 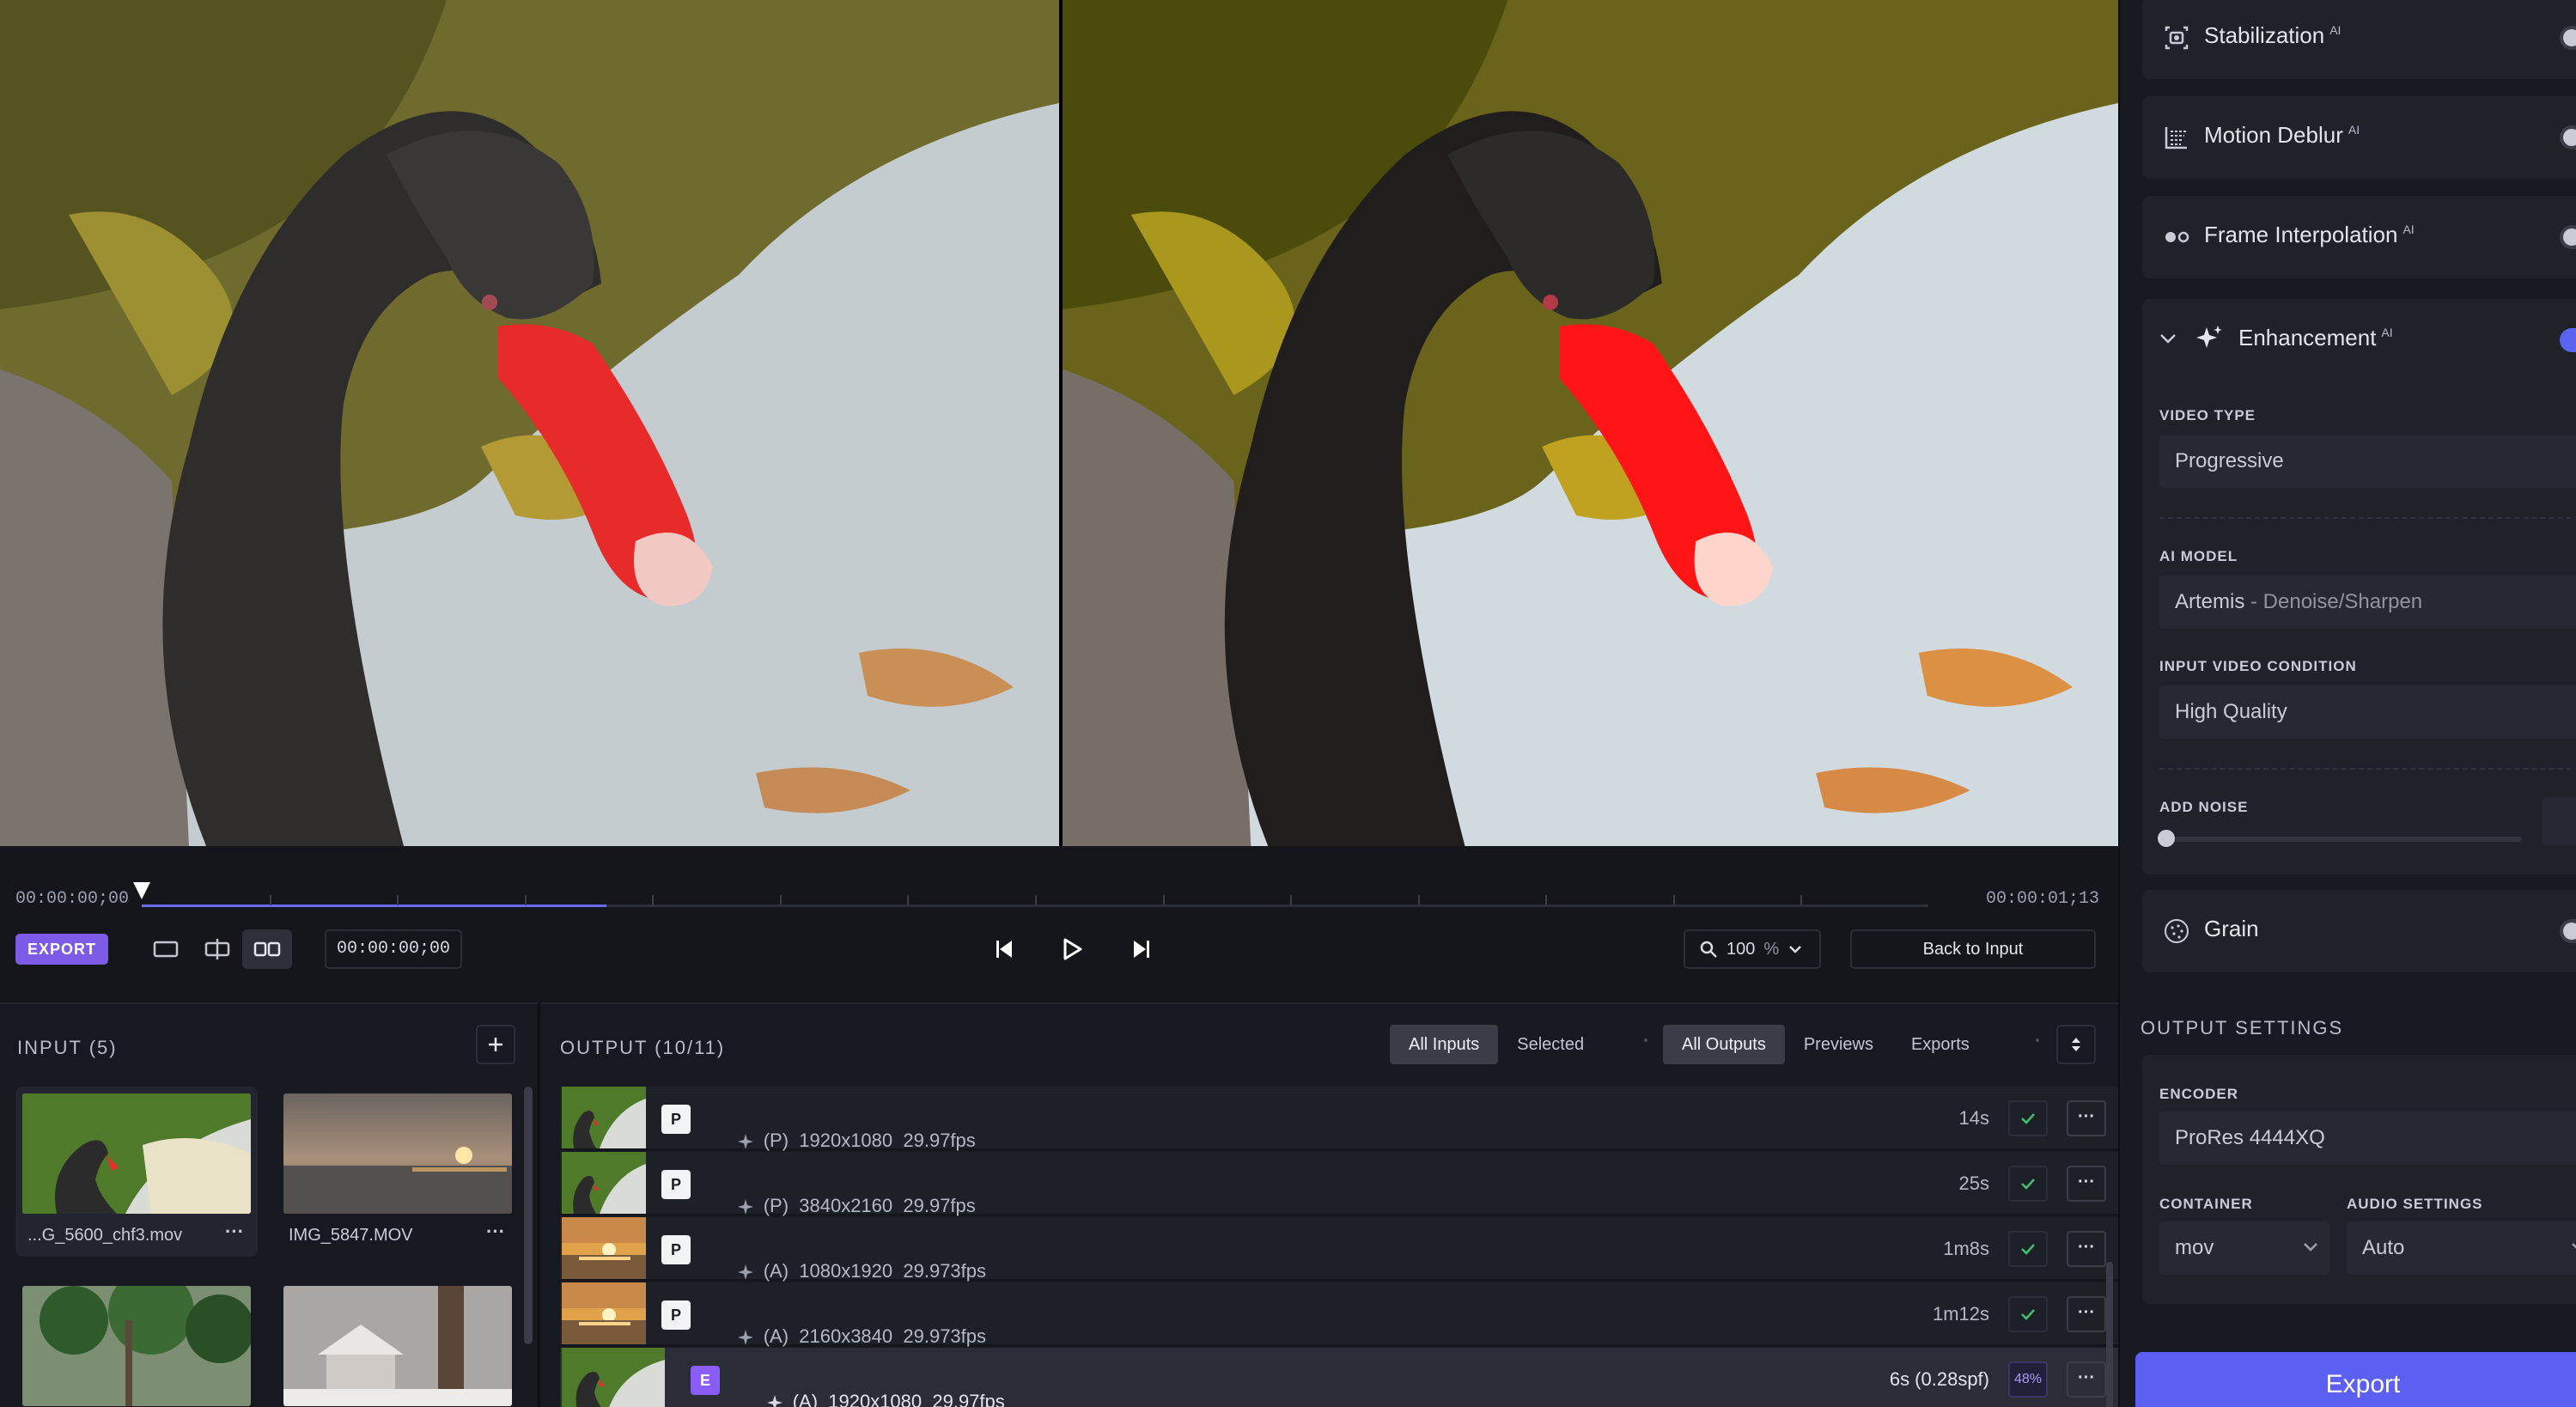 What do you see at coordinates (1339, 1184) in the screenshot?
I see `output-row: P (P) 3840x2160 29.97fps 25s ···` at bounding box center [1339, 1184].